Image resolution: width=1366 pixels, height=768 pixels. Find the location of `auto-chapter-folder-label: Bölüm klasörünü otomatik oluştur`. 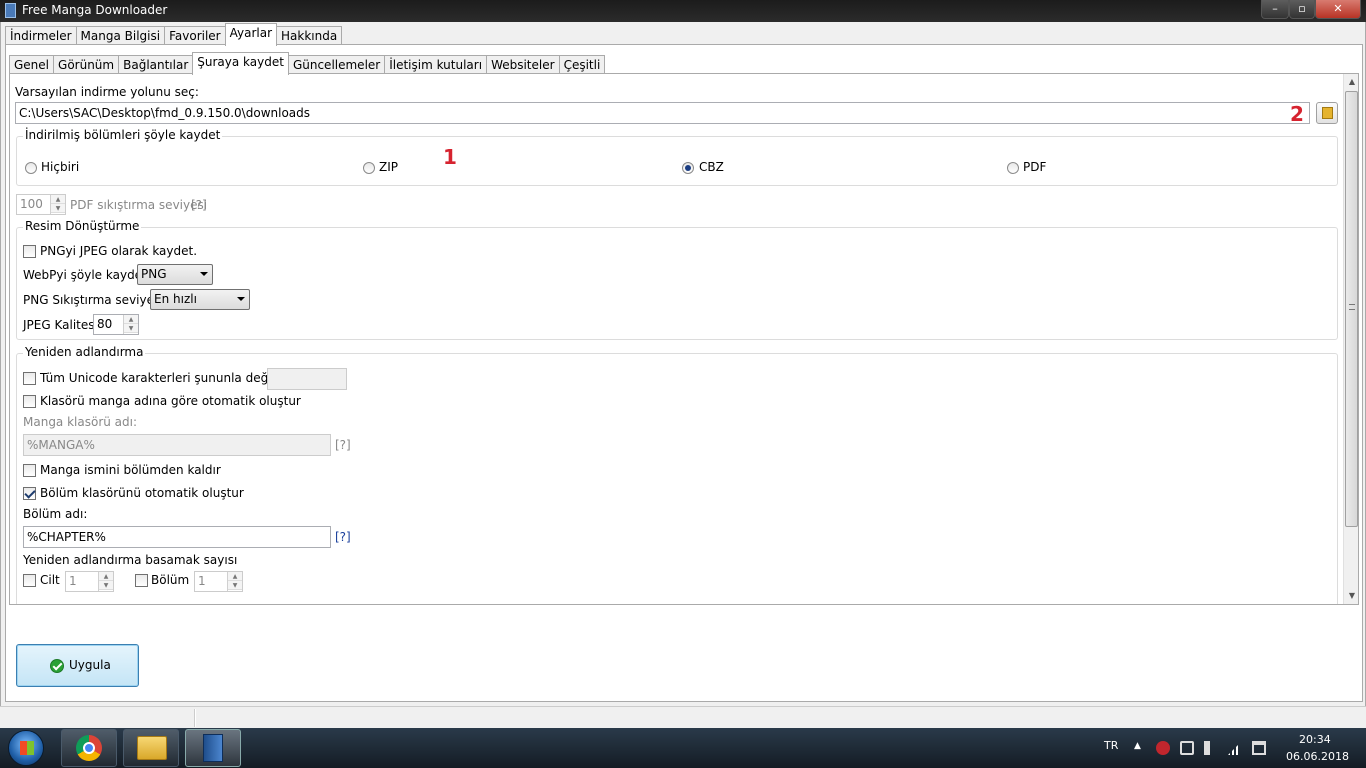

auto-chapter-folder-label: Bölüm klasörünü otomatik oluştur is located at coordinates (142, 493).